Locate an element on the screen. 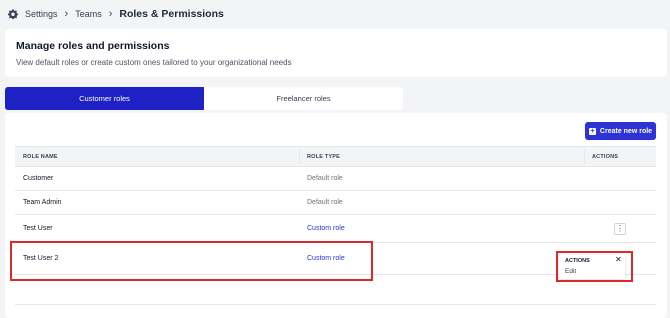  role-name: Customer is located at coordinates (38, 178).